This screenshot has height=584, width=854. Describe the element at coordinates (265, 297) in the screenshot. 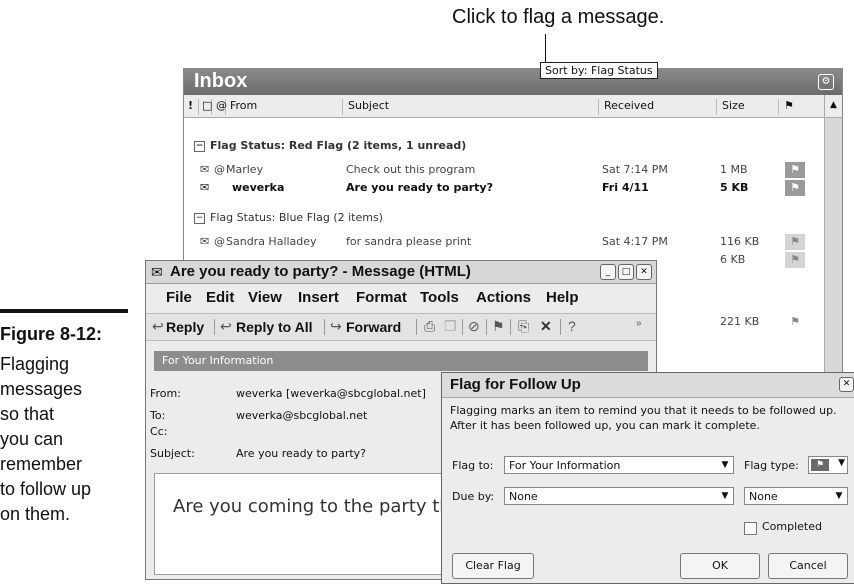

I see `menu-view: View` at that location.